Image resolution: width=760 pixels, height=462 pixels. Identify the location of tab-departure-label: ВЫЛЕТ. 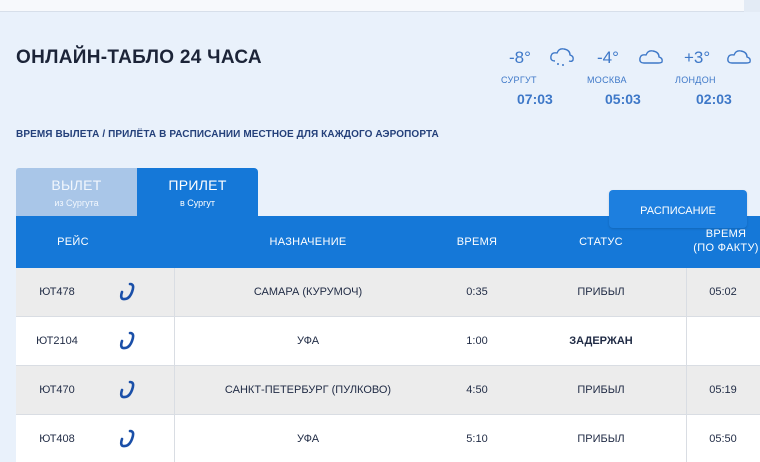
(76, 185).